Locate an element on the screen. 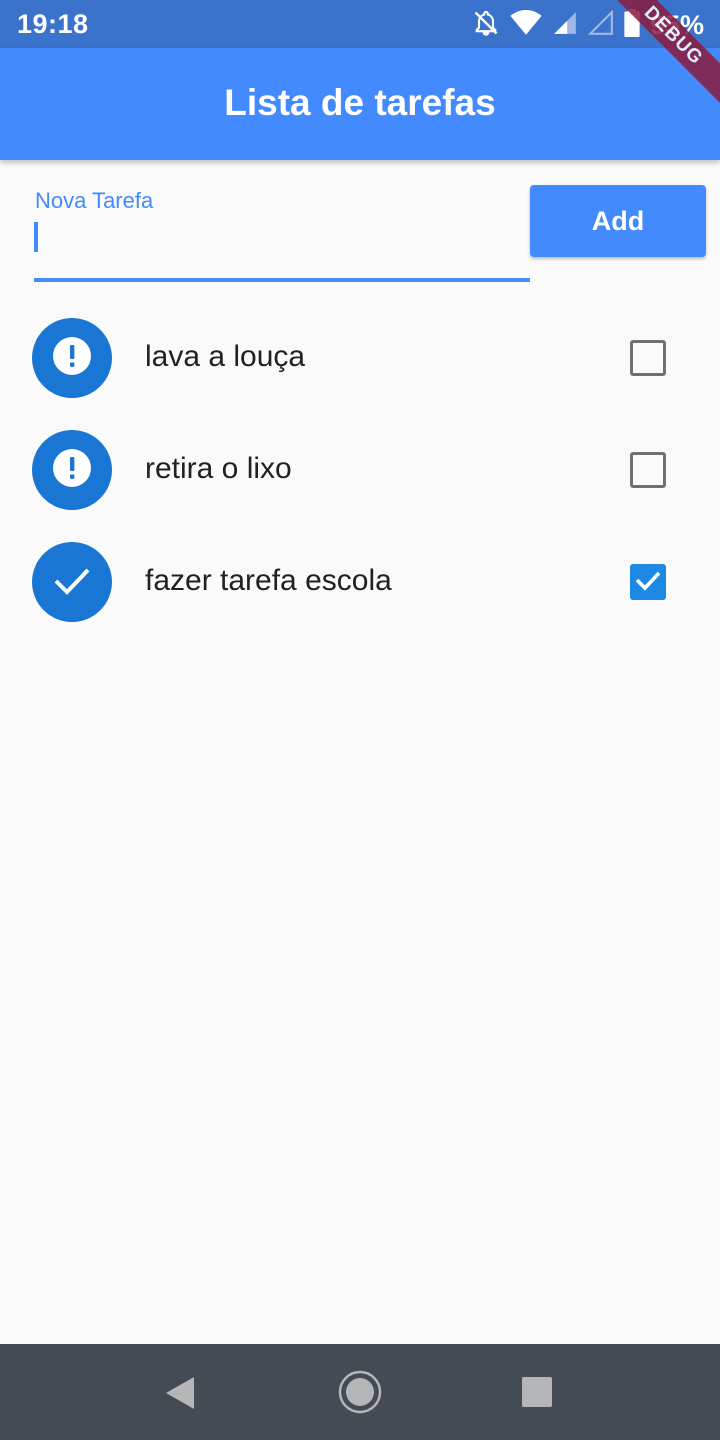 Image resolution: width=720 pixels, height=1440 pixels. page-title: Lista de tarefas is located at coordinates (360, 102).